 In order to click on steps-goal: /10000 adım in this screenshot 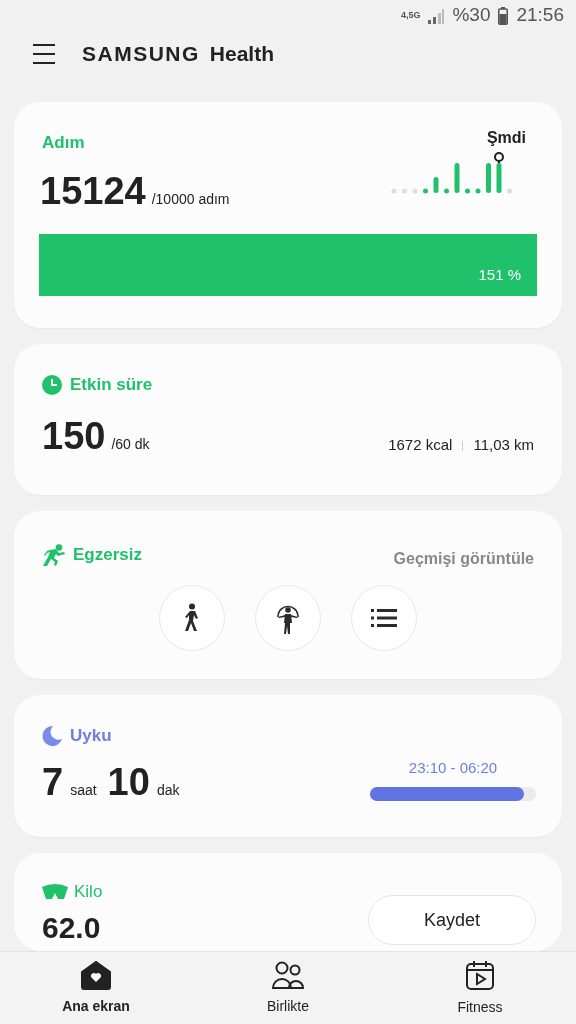, I will do `click(190, 200)`.